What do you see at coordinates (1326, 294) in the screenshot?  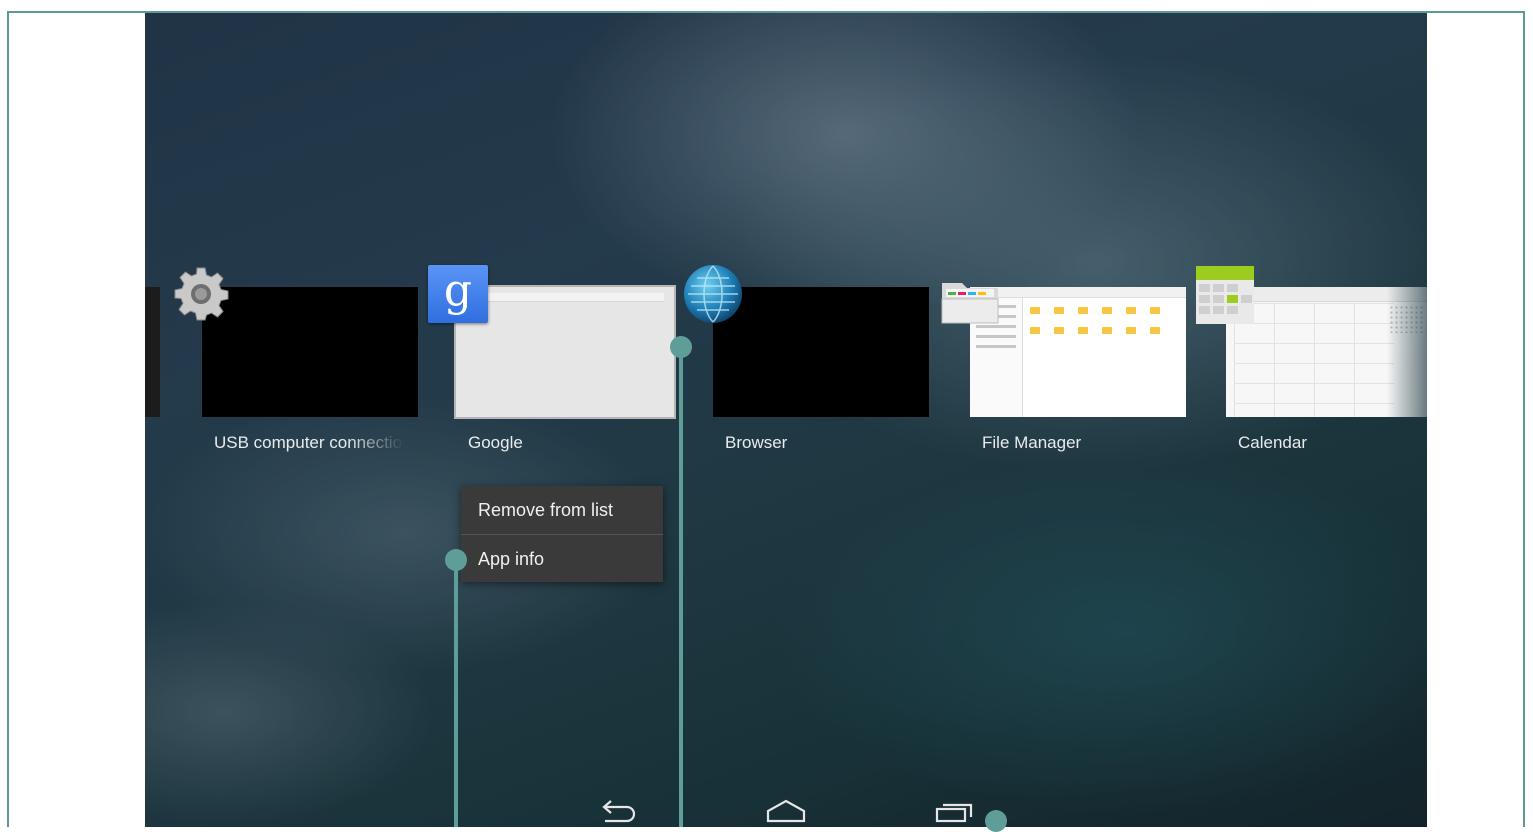 I see `thumbnail-header` at bounding box center [1326, 294].